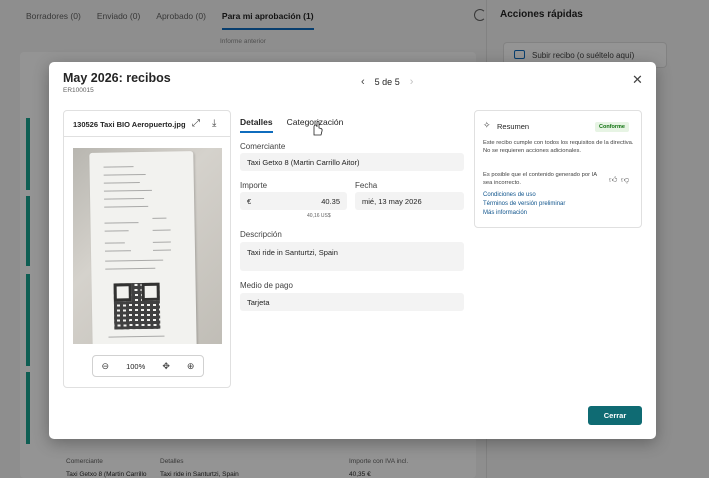  I want to click on description-field: Taxi ride in Santurtzi, Spain, so click(352, 256).